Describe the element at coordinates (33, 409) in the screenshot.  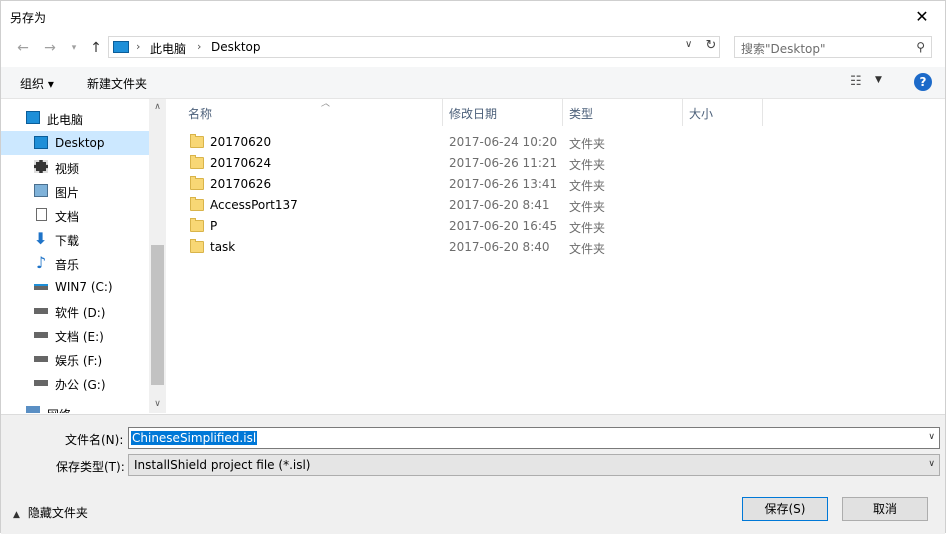
I see `network-icon` at that location.